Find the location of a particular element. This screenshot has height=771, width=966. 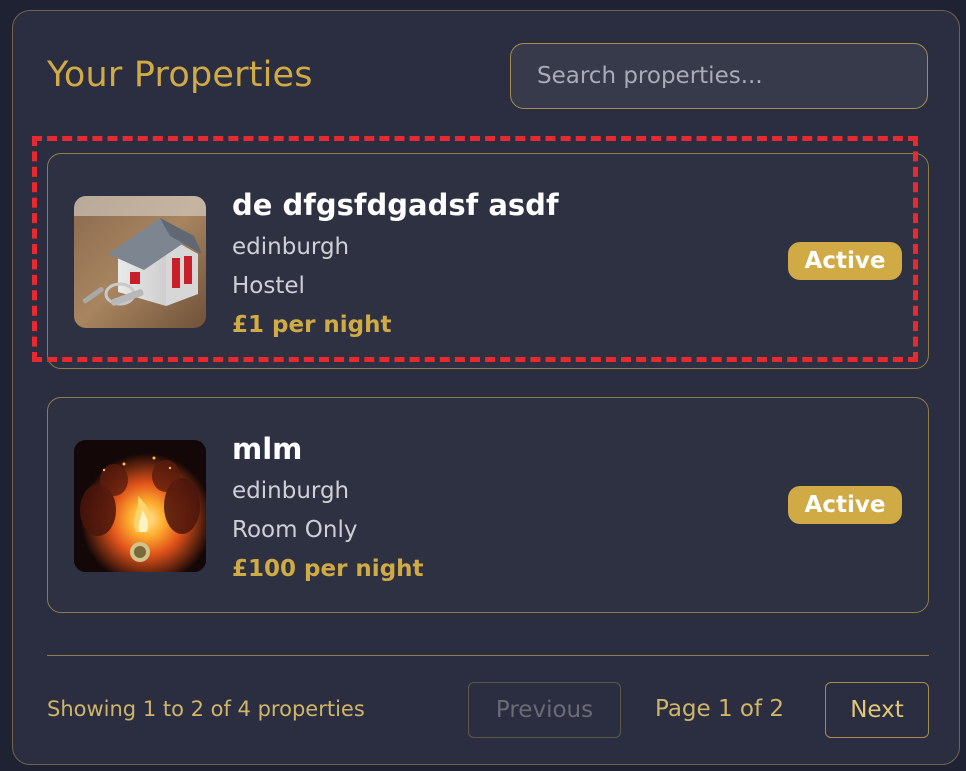

property-name: mlm is located at coordinates (267, 449).